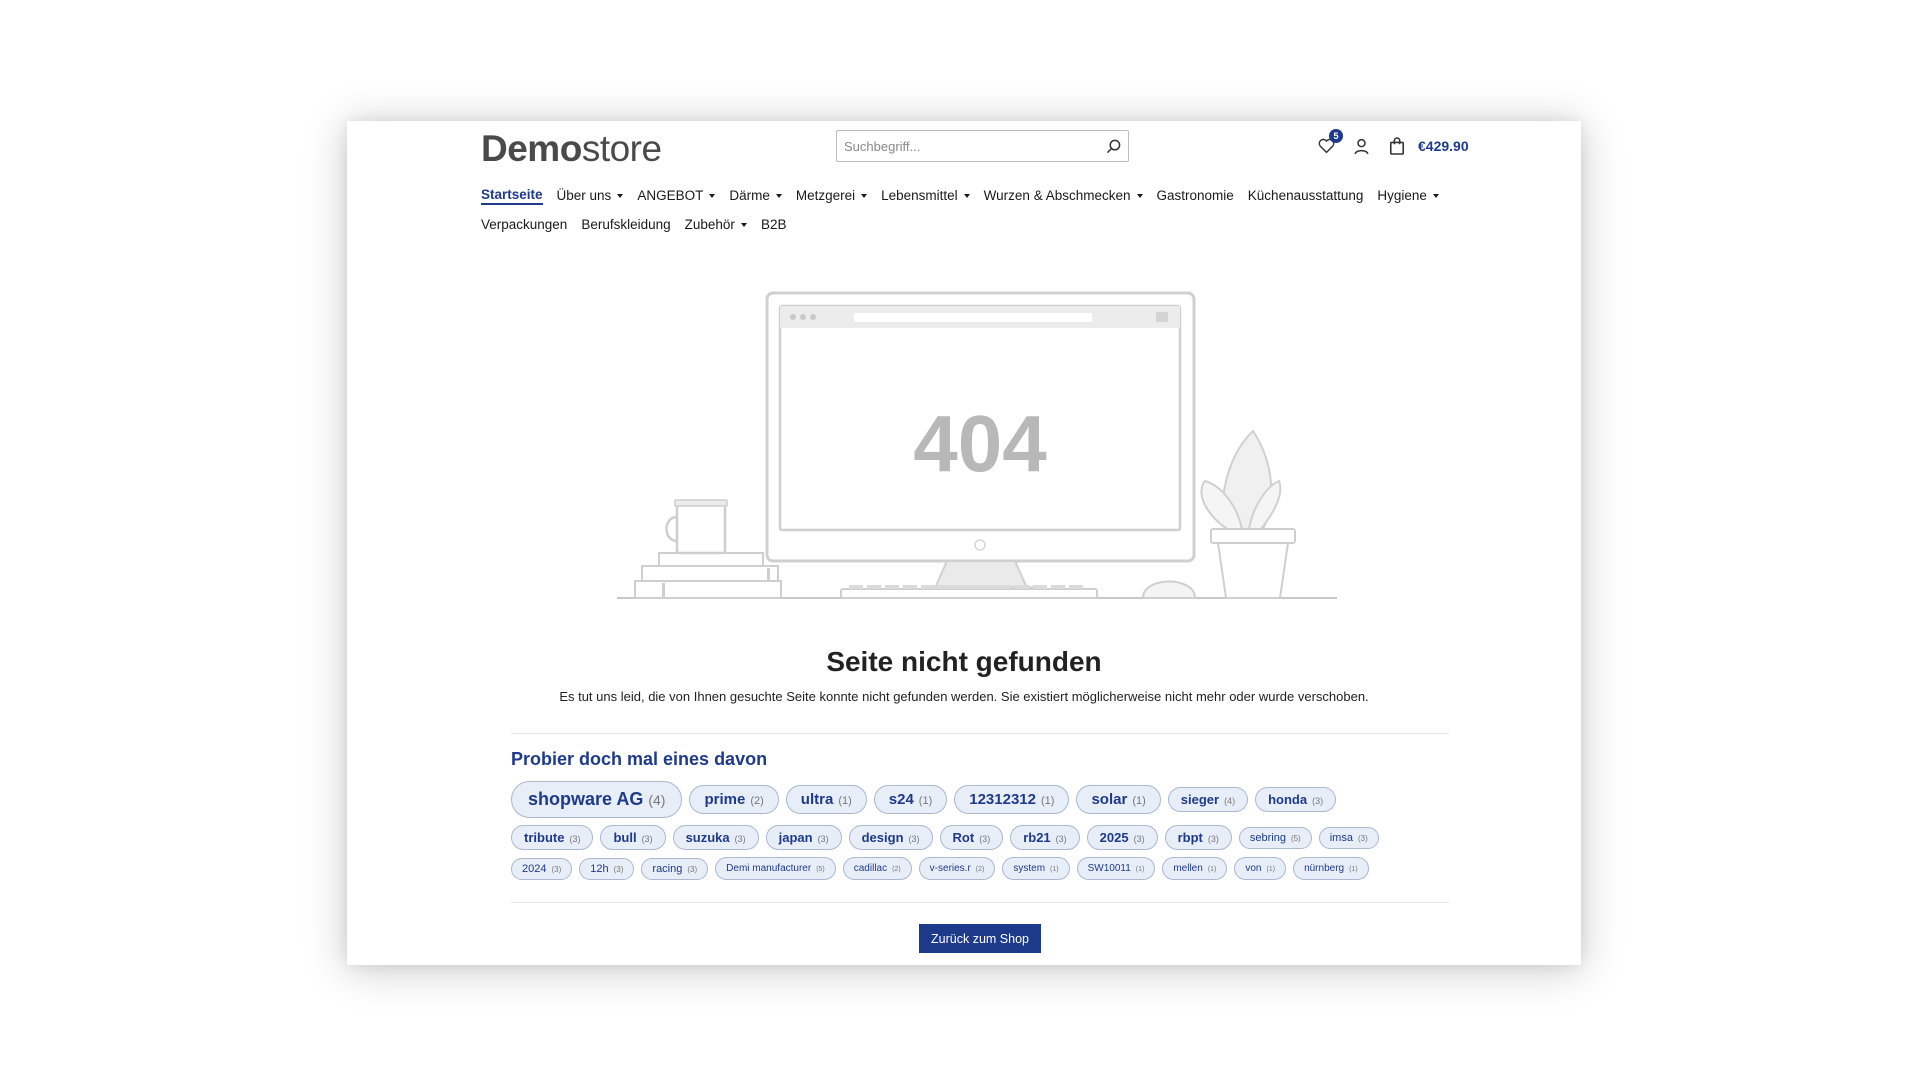 This screenshot has height=1080, width=1920. Describe the element at coordinates (552, 837) in the screenshot. I see `suggestion-tag: tribute (3)` at that location.